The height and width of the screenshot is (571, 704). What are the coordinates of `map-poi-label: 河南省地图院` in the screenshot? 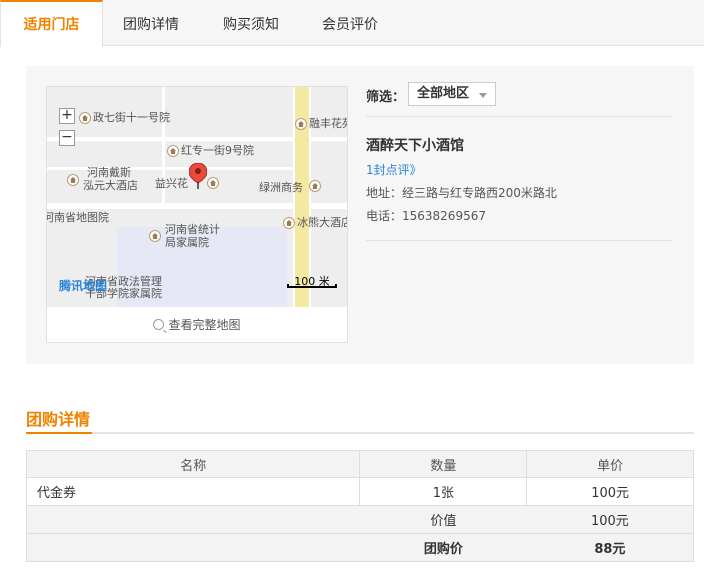 It's located at (78, 217).